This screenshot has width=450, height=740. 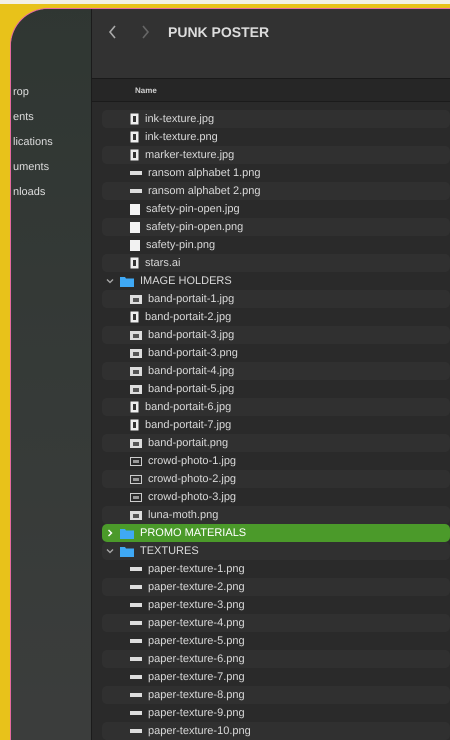 I want to click on sidebar-item: ents, so click(x=51, y=117).